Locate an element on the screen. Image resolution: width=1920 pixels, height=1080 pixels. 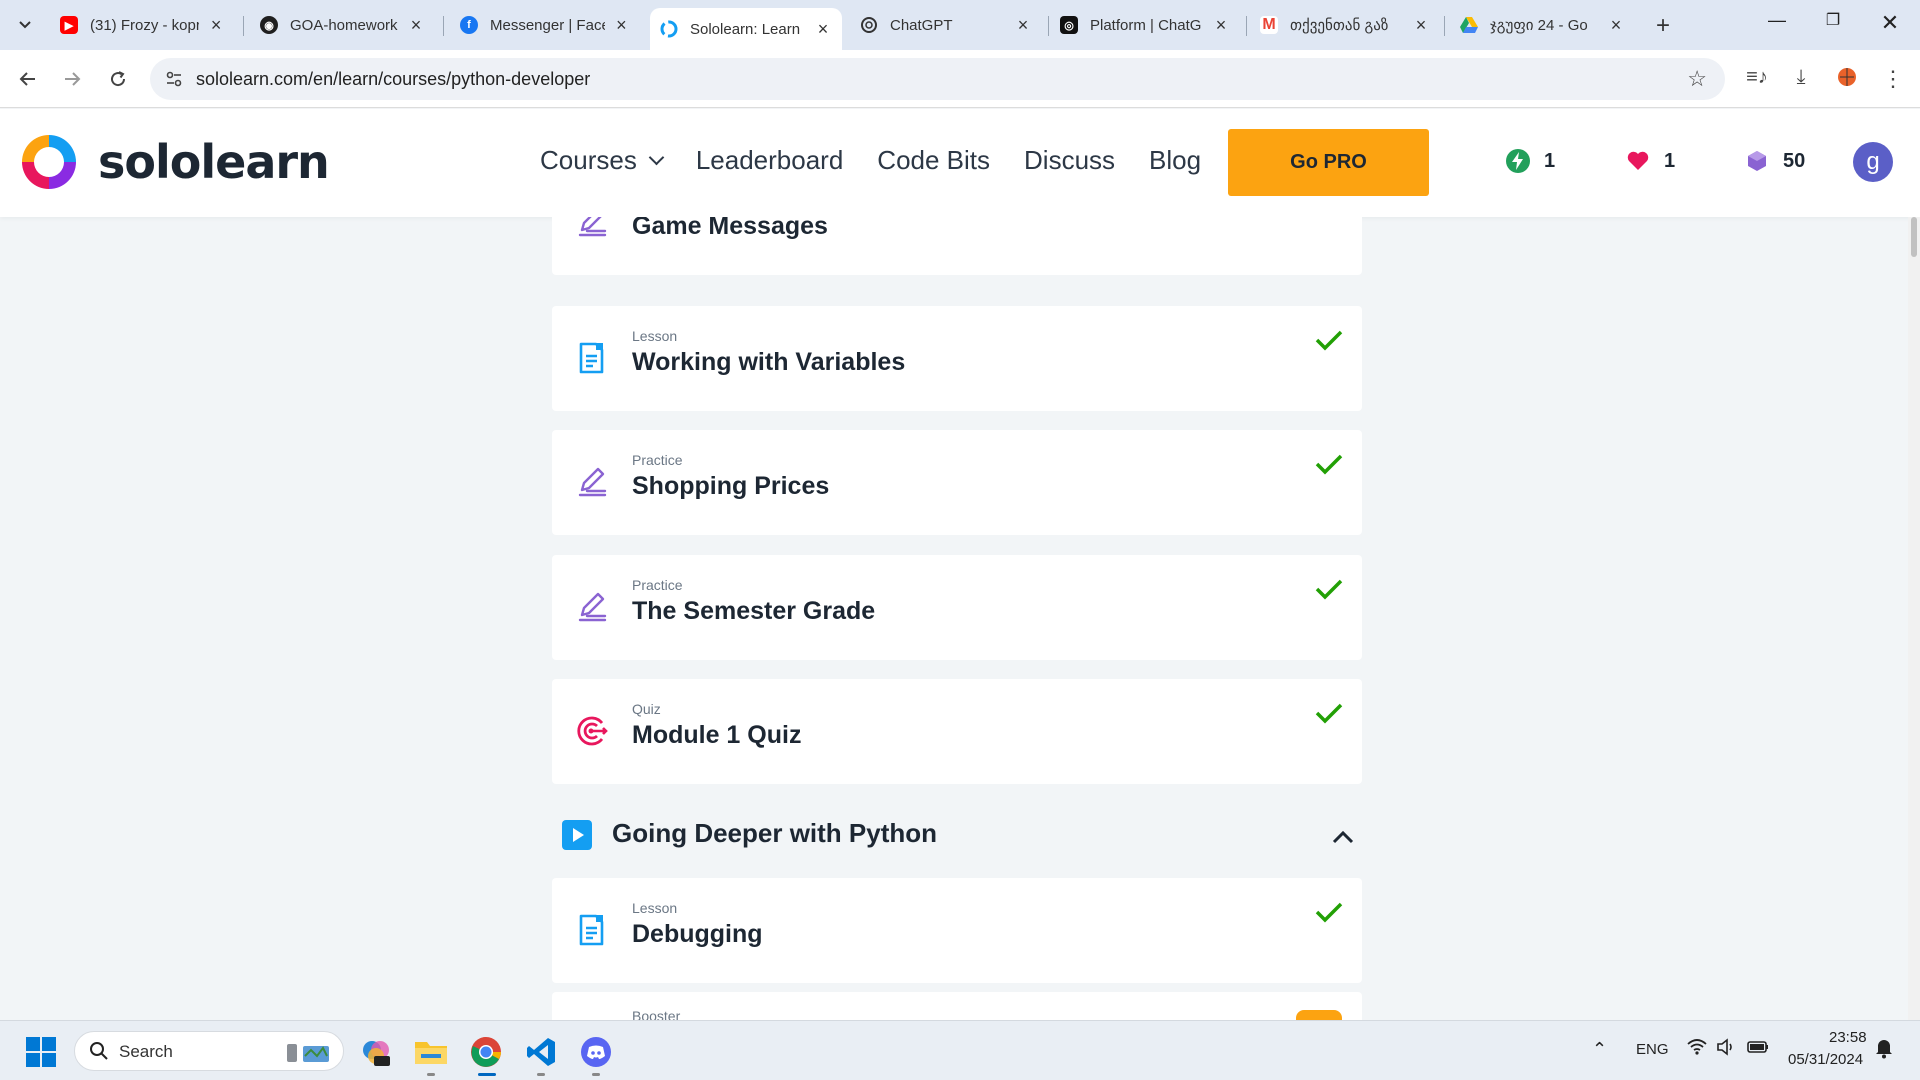
discord-icon is located at coordinates (596, 1052).